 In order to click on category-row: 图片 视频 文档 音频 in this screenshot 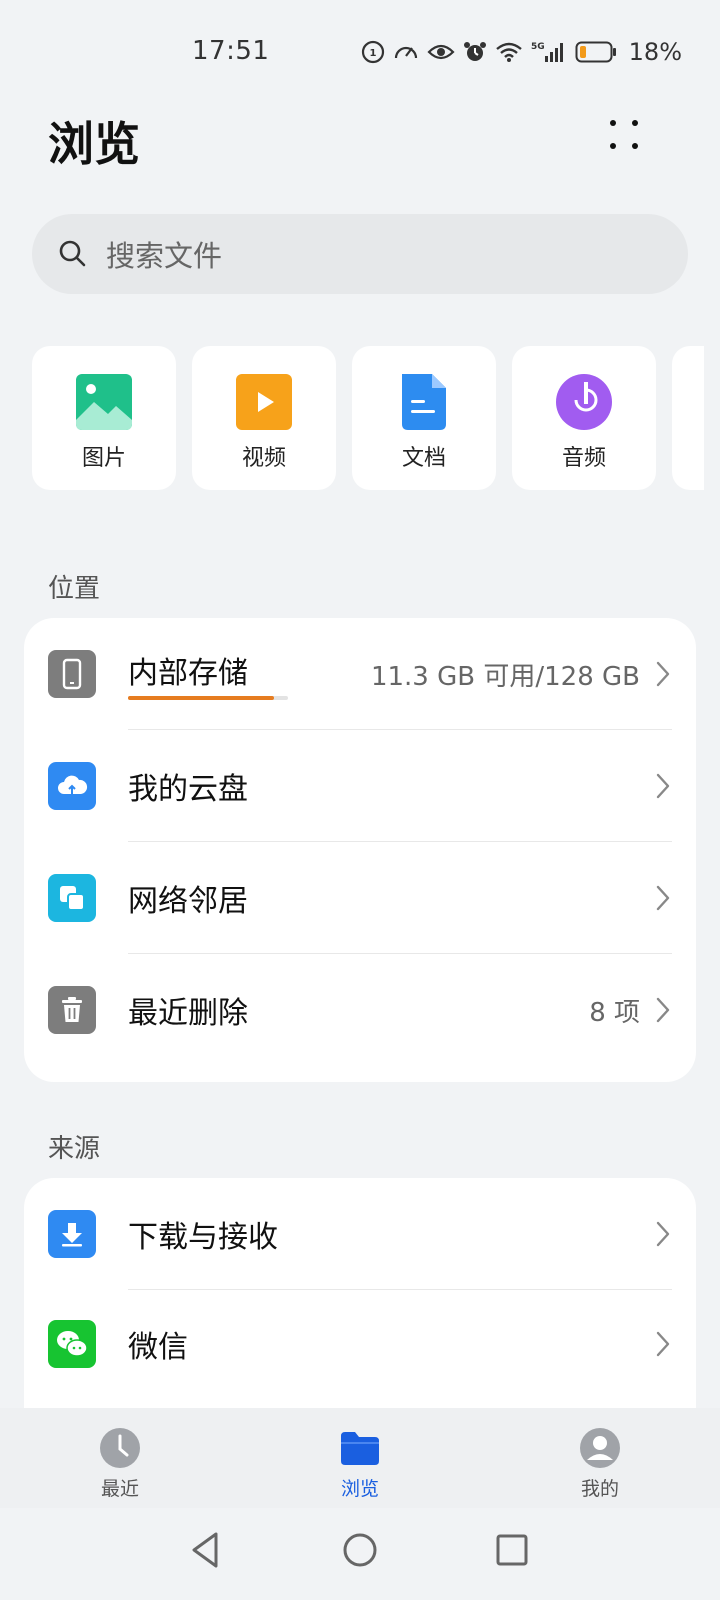, I will do `click(368, 418)`.